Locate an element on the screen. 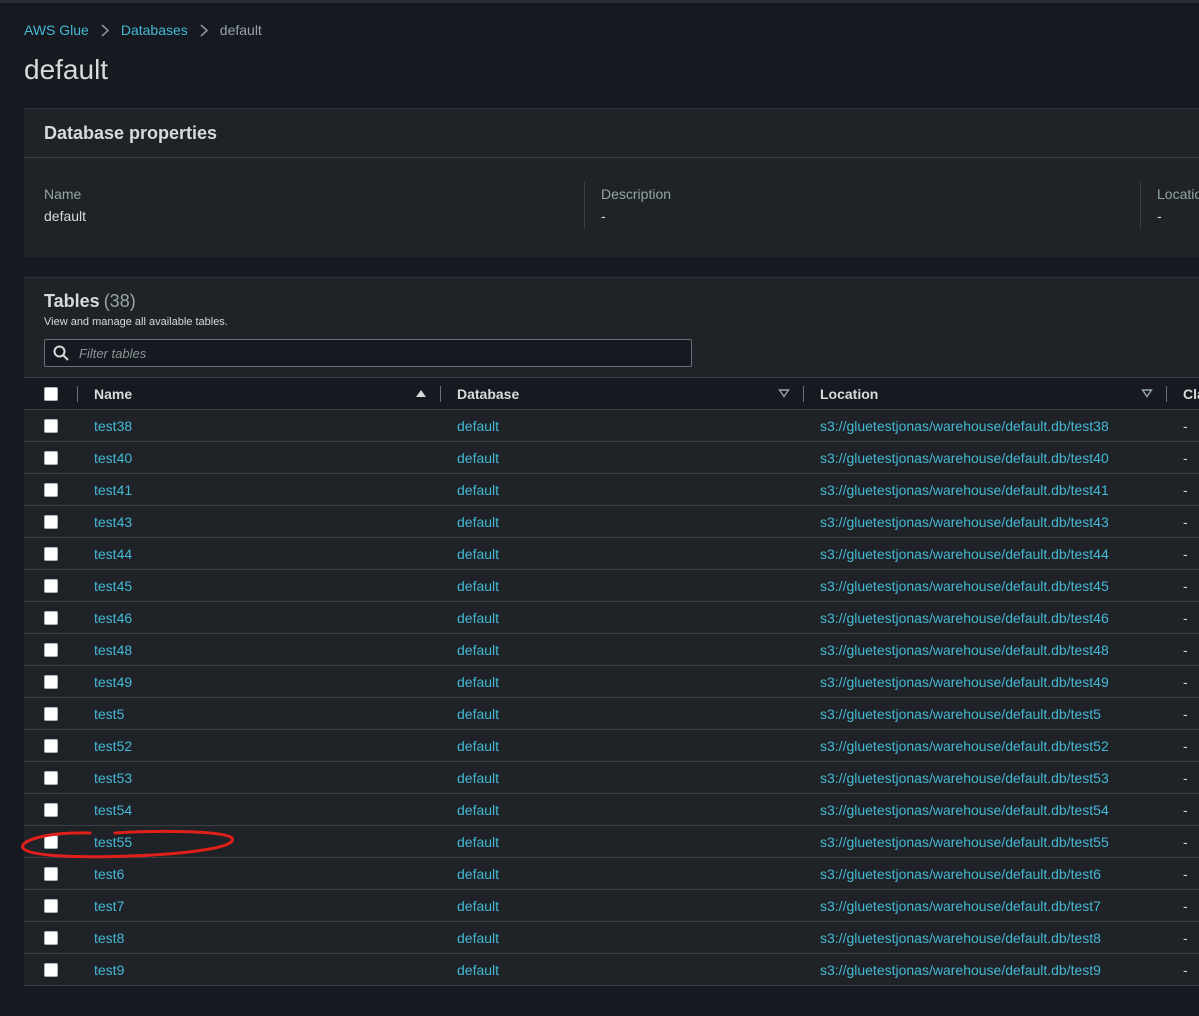  table-name-link: test43 is located at coordinates (113, 521).